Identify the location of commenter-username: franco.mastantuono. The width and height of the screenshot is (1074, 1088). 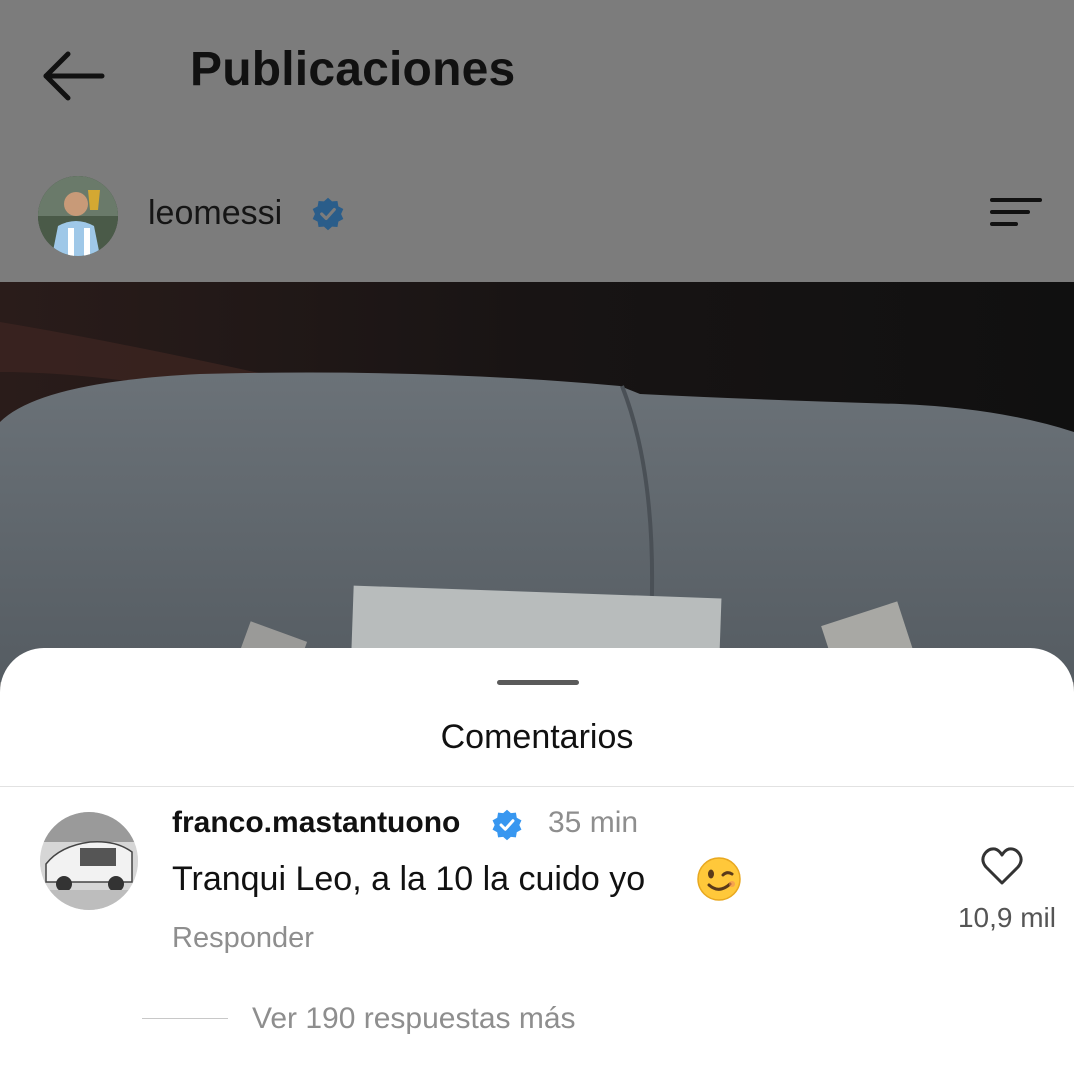
(316, 823).